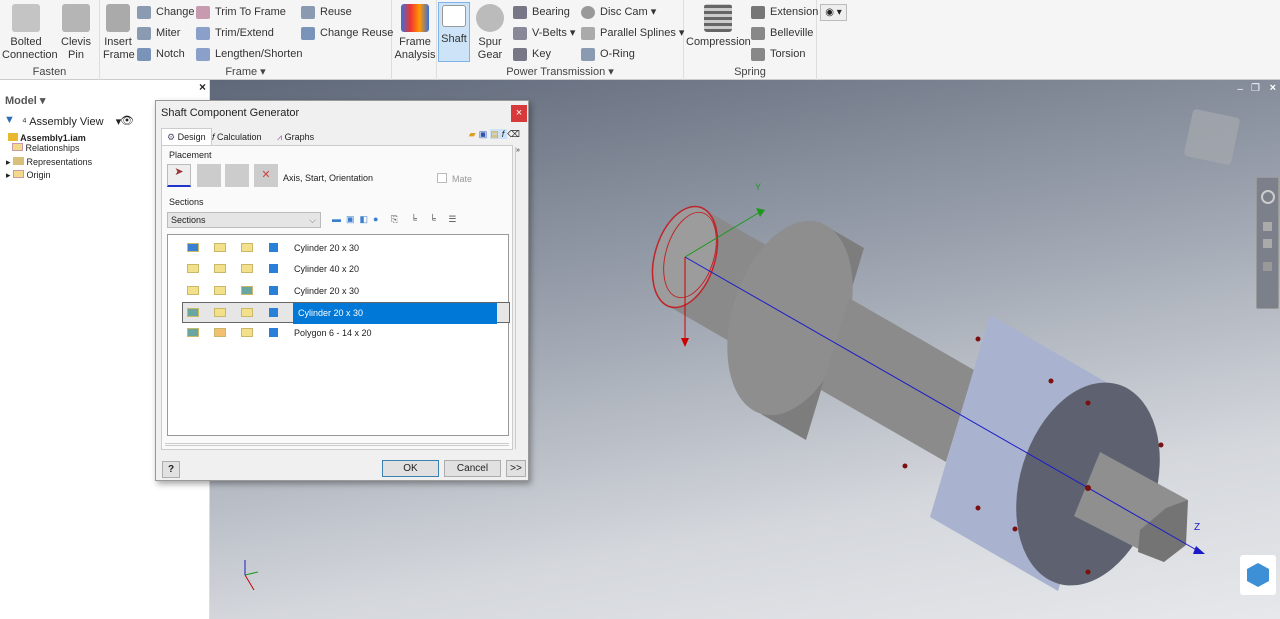 This screenshot has height=619, width=1280. I want to click on spur-gear-button: Spur Gear, so click(490, 33).